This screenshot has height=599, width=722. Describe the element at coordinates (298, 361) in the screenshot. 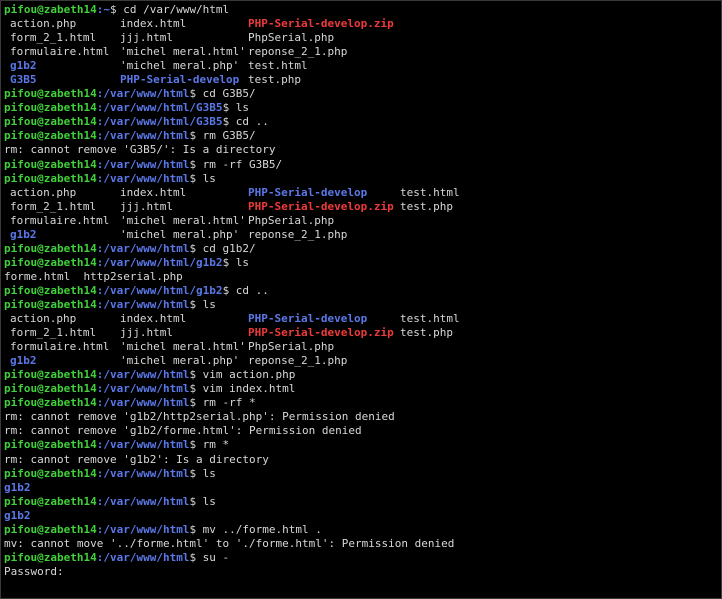

I see `file-entry: reponse_2_1.php` at that location.